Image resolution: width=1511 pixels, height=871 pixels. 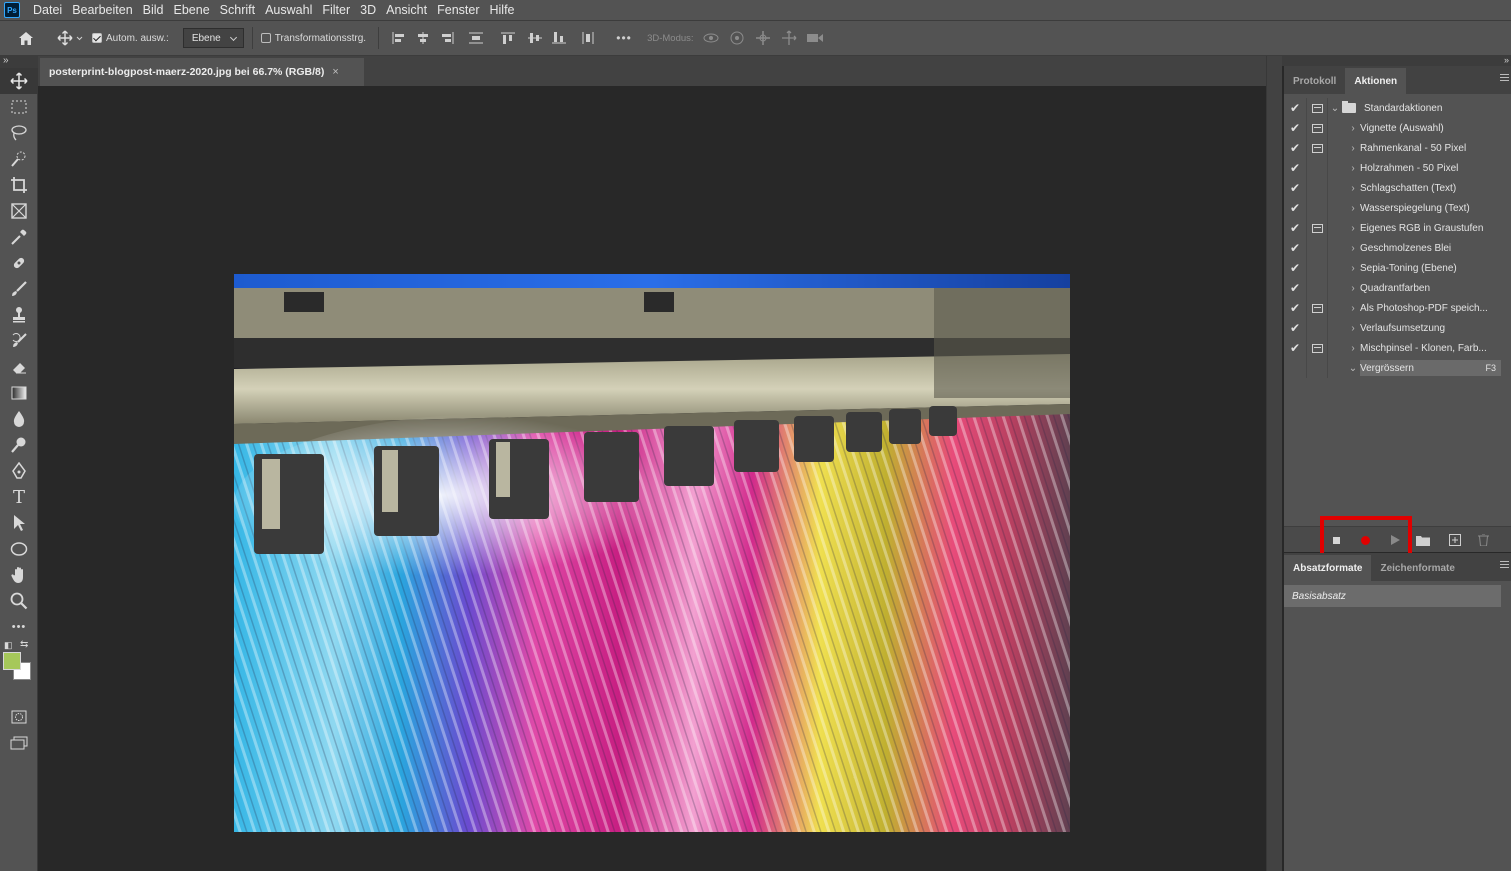 I want to click on frame-tool-icon, so click(x=19, y=211).